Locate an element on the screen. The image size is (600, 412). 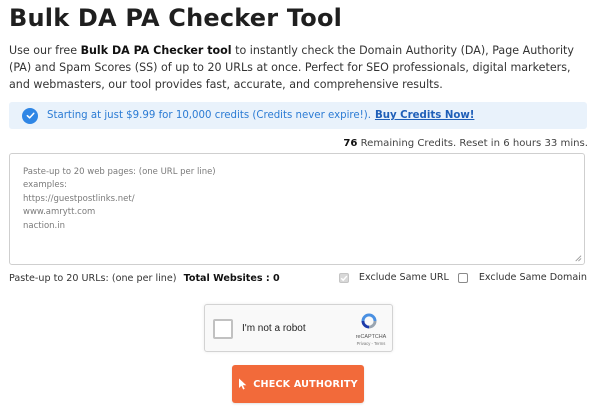
exclude-same-url-checkbox is located at coordinates (343, 277).